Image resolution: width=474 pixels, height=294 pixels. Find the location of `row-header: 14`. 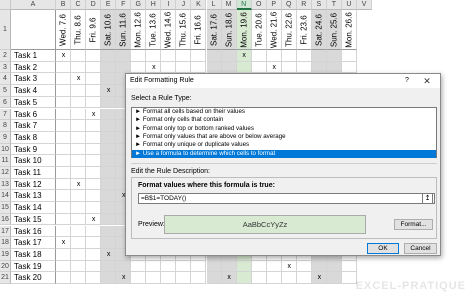

row-header: 14 is located at coordinates (5, 196).